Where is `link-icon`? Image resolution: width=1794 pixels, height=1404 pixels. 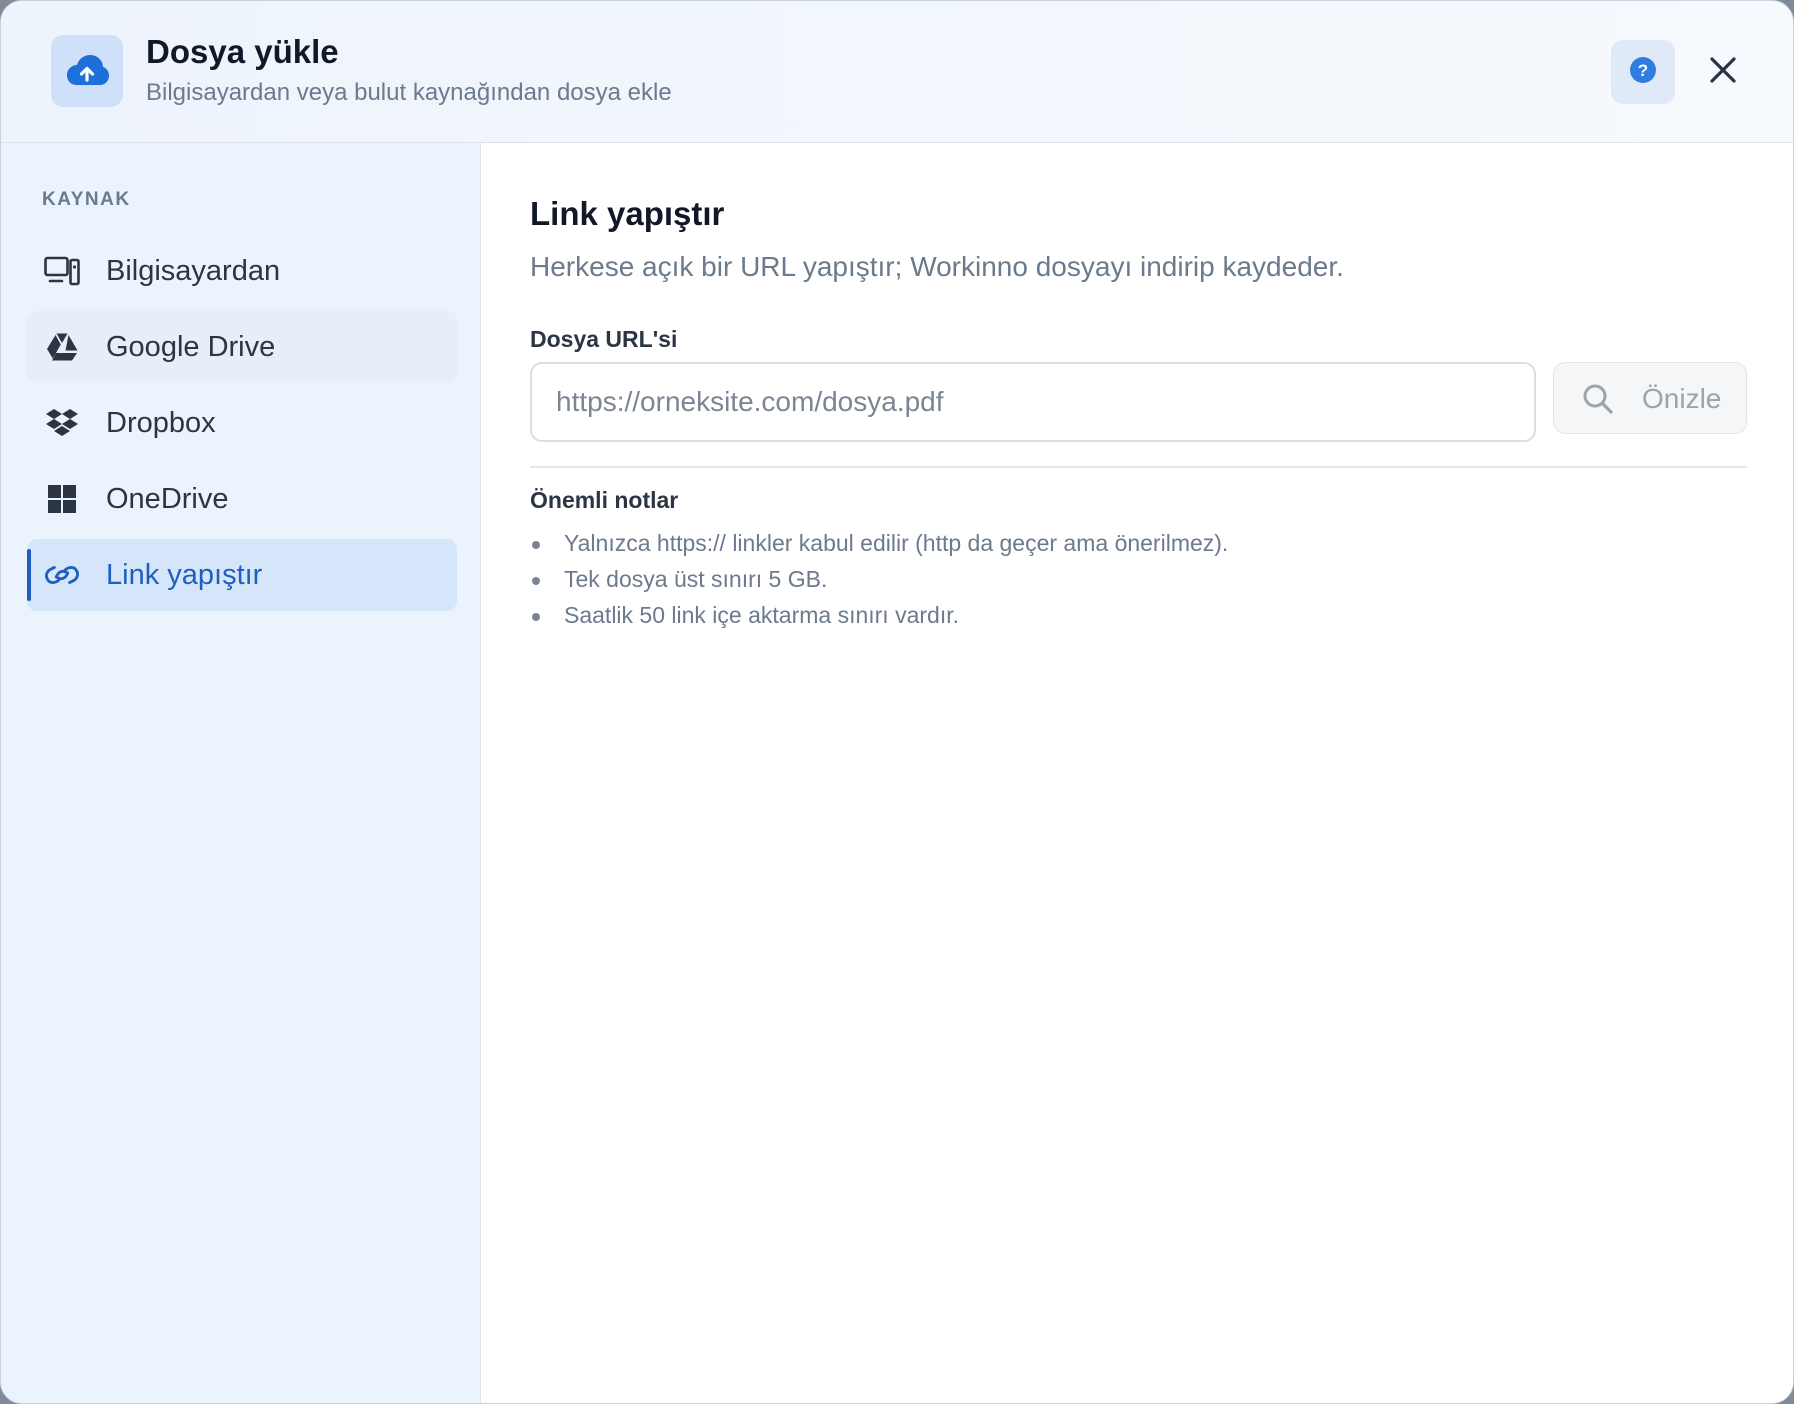 link-icon is located at coordinates (62, 575).